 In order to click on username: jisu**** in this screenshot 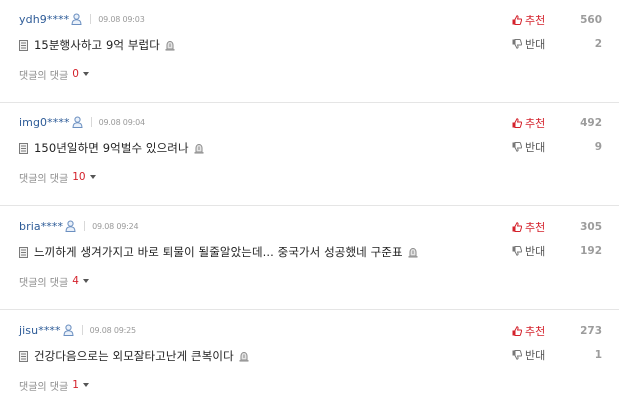, I will do `click(40, 330)`.